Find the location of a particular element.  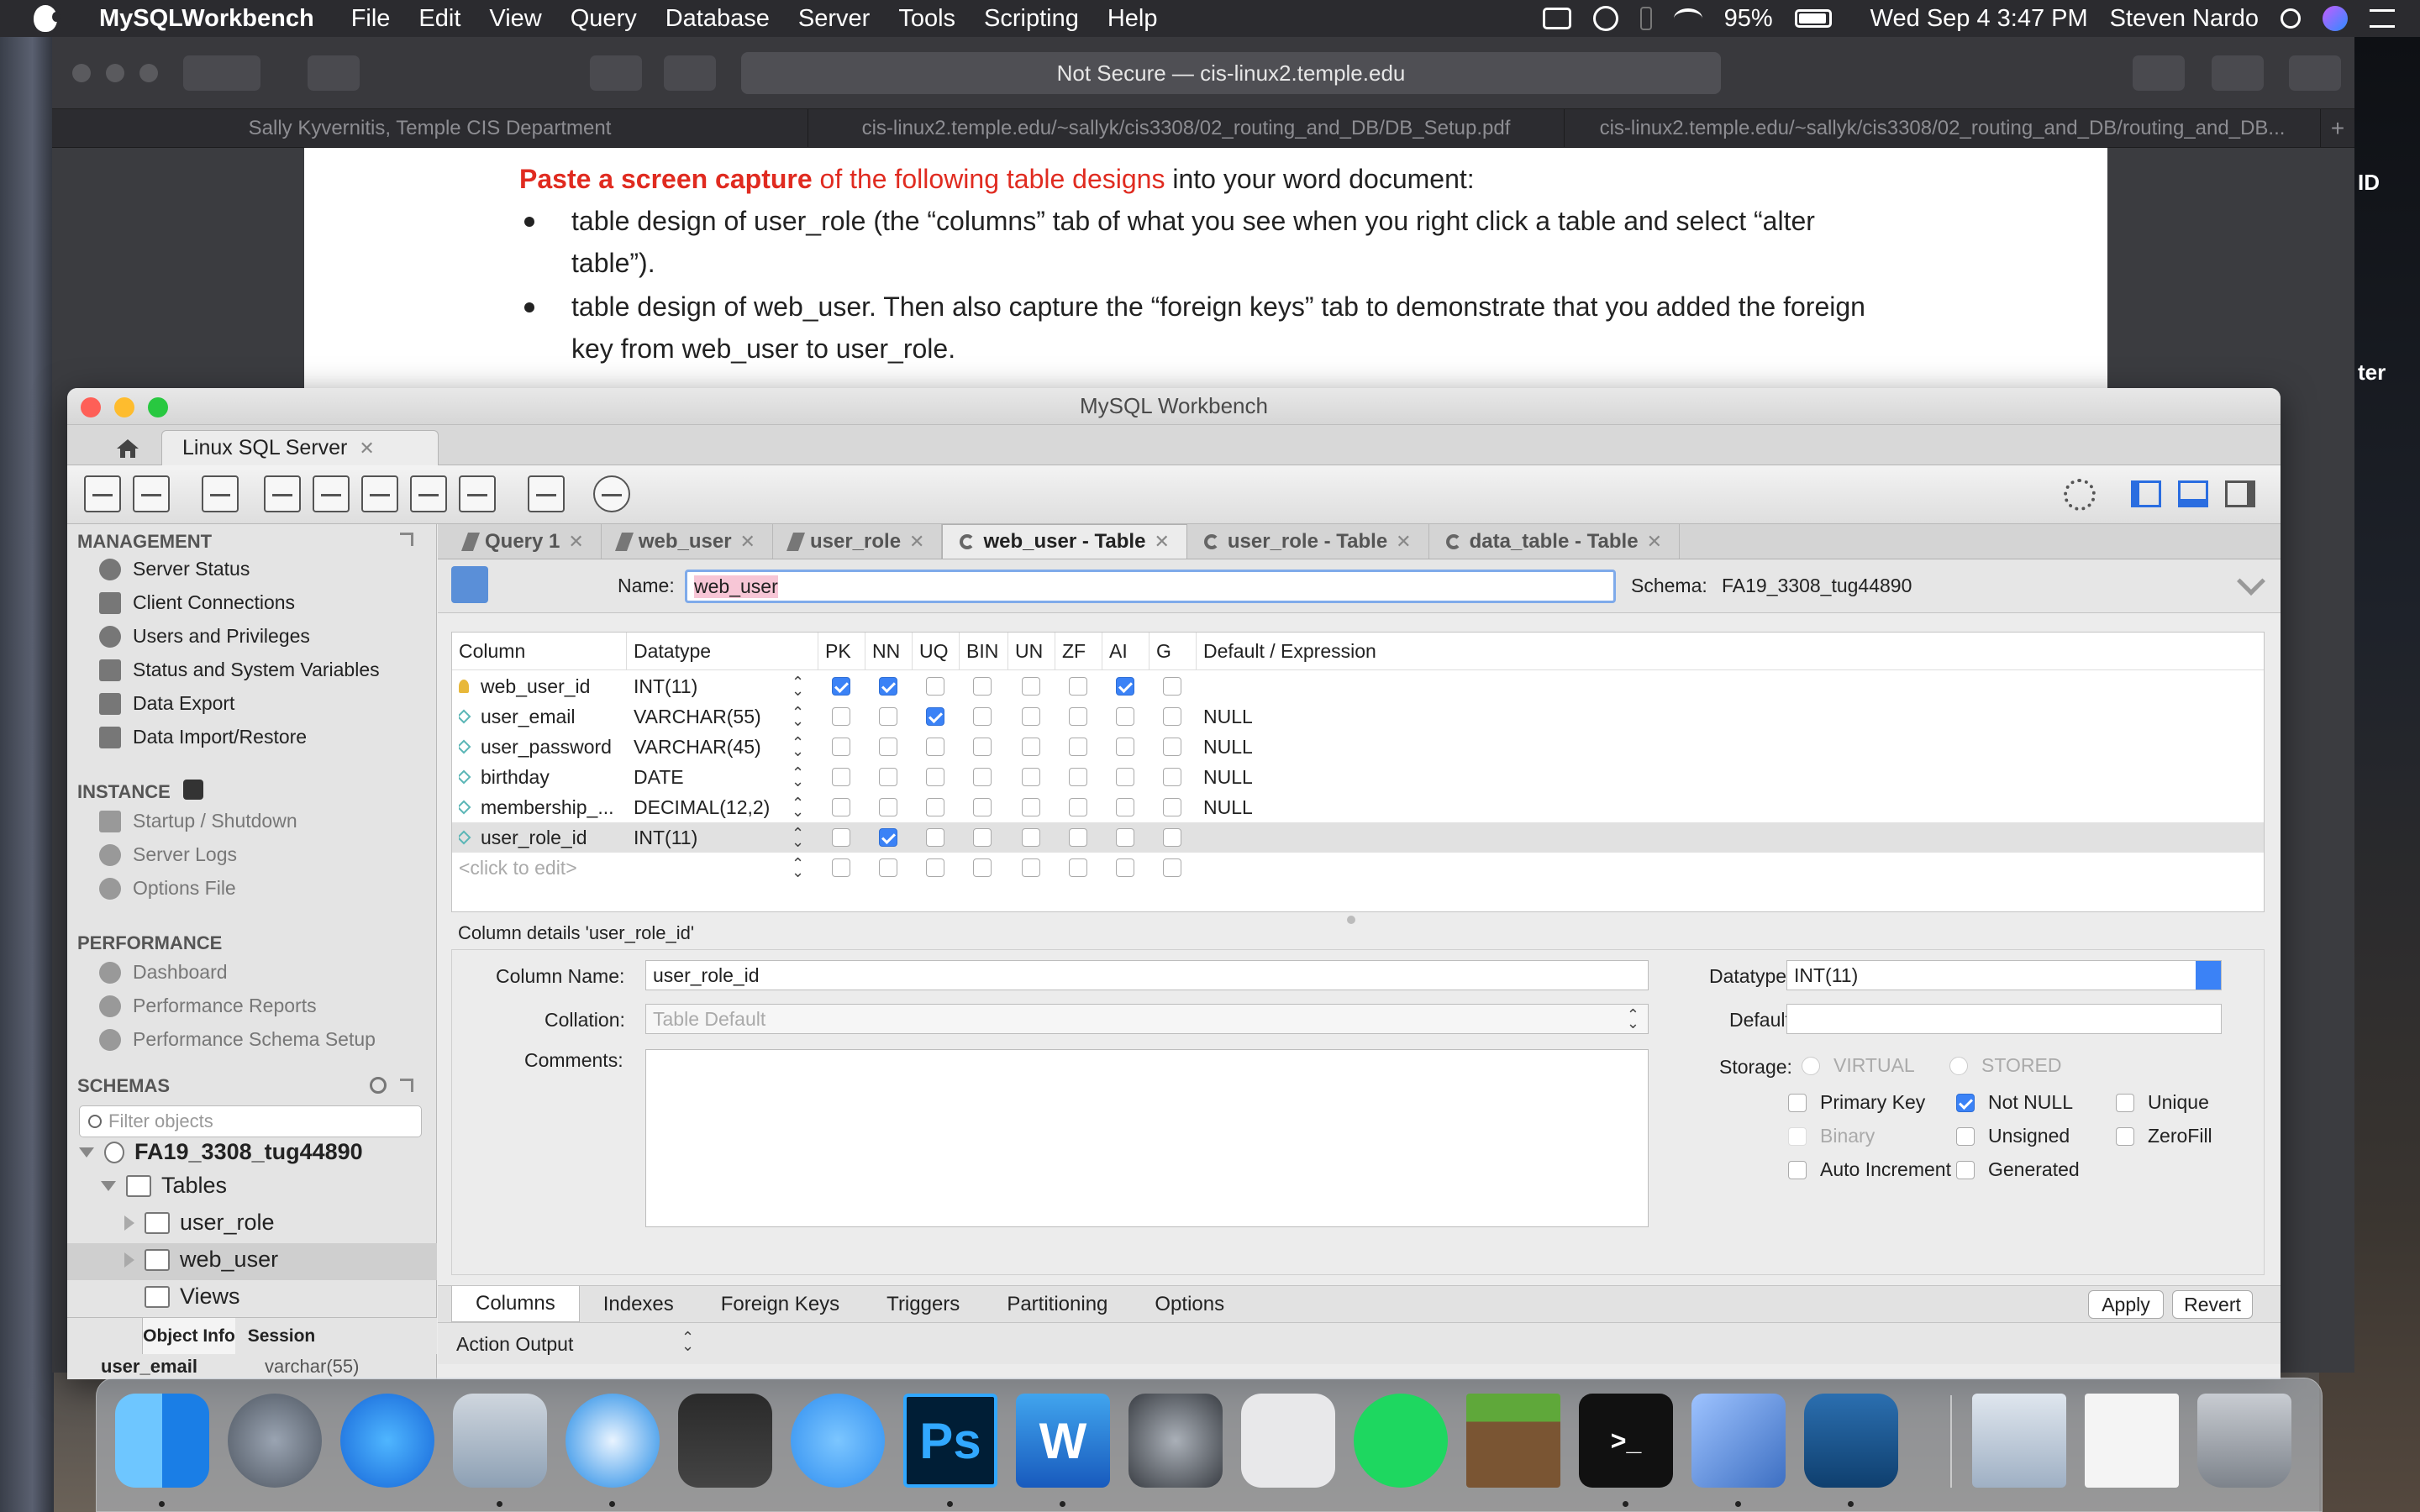

revert-button: Revert is located at coordinates (2212, 1304).